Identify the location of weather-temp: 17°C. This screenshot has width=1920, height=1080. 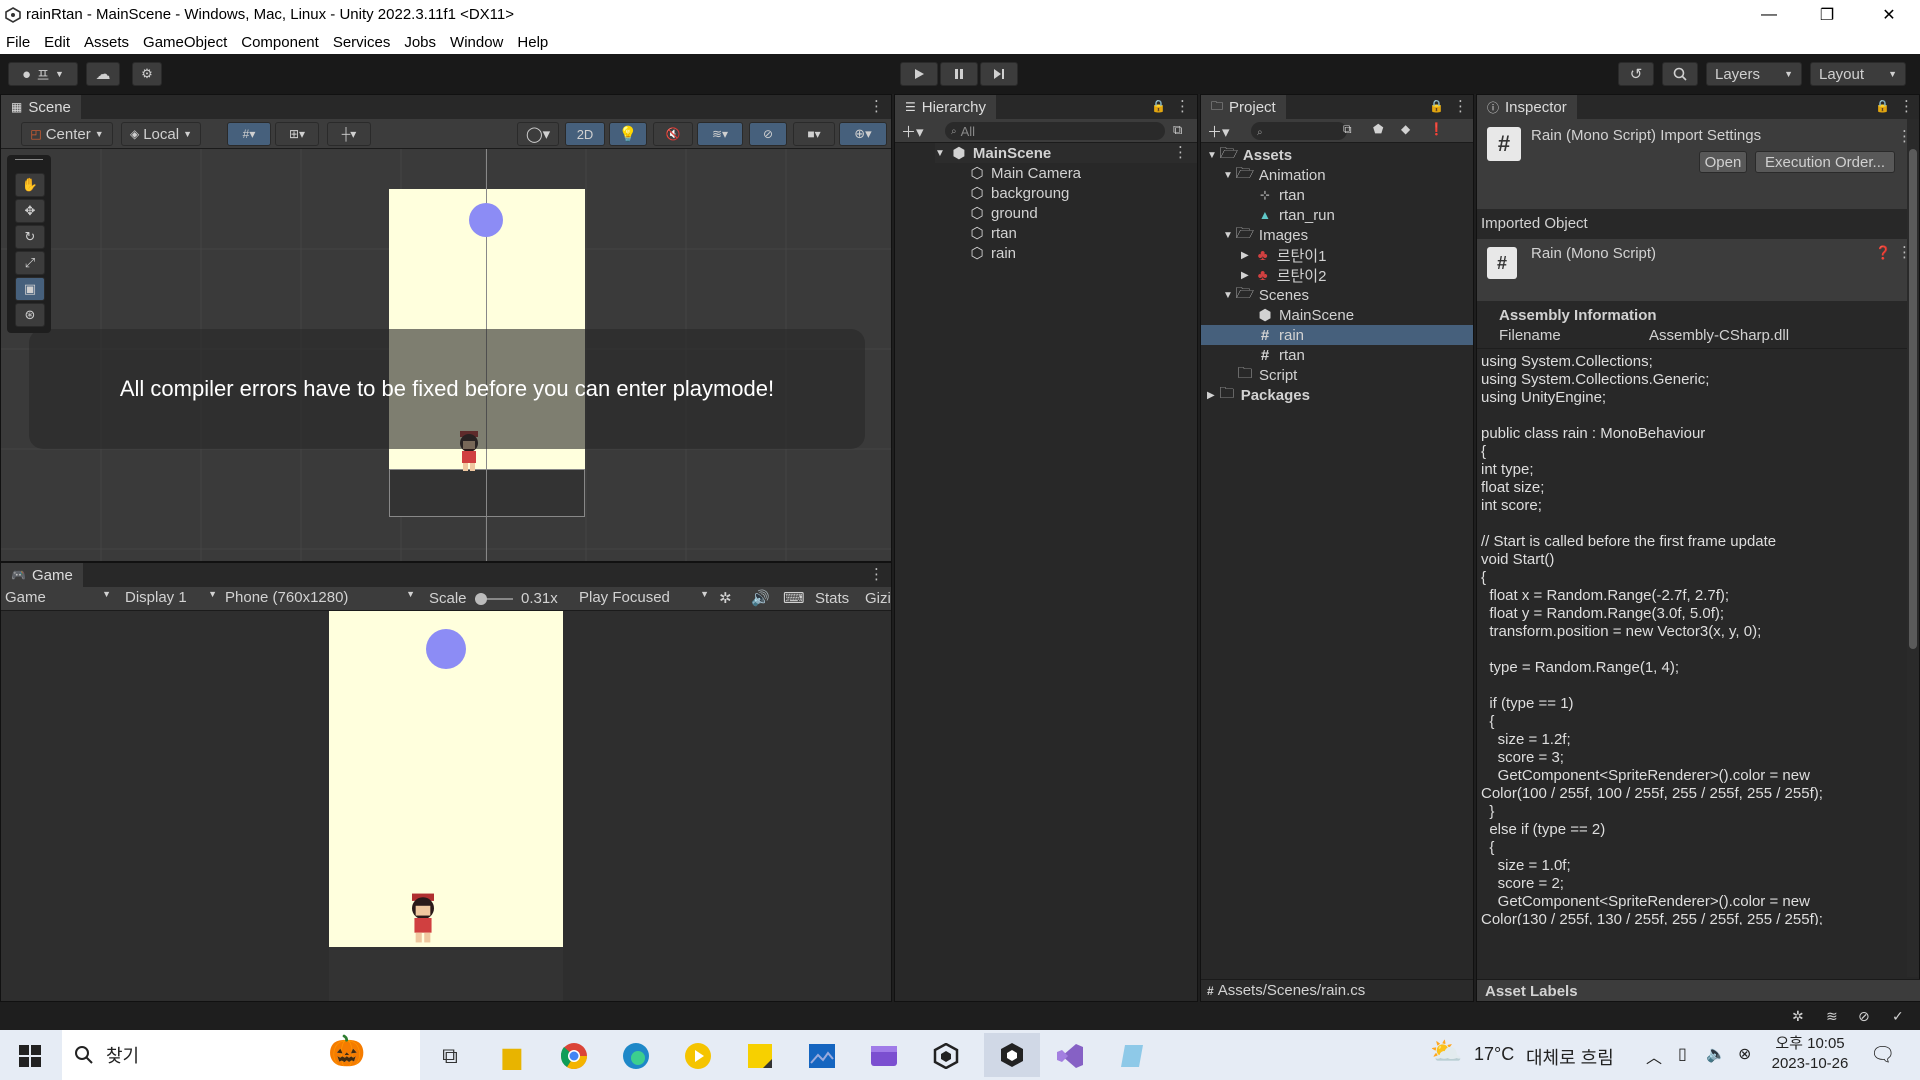
(1494, 1054).